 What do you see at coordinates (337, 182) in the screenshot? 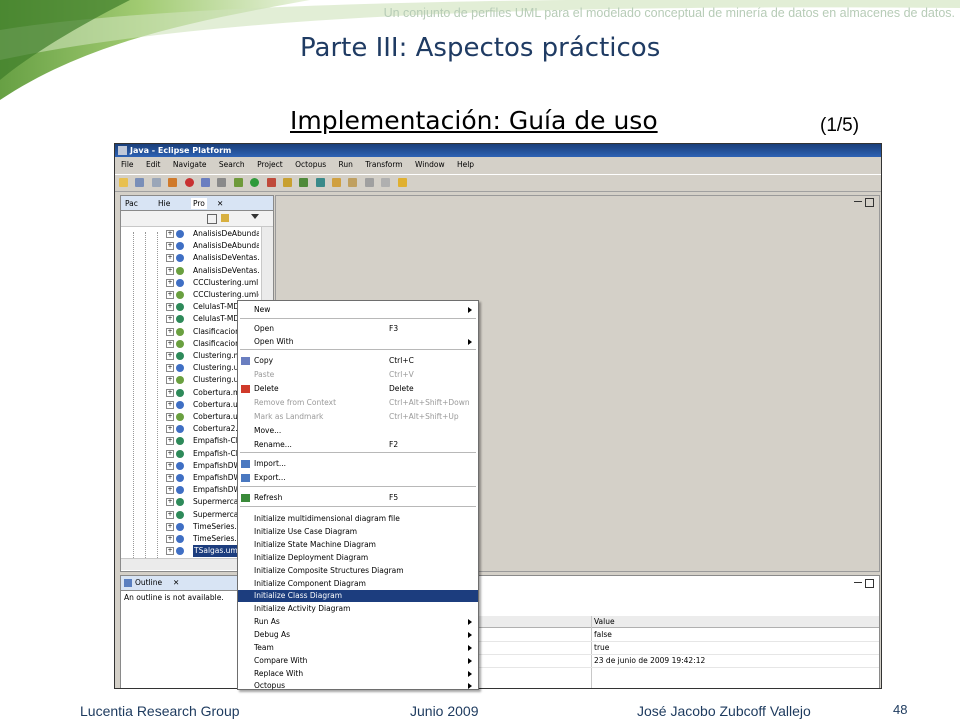
I see `open-type-icon` at bounding box center [337, 182].